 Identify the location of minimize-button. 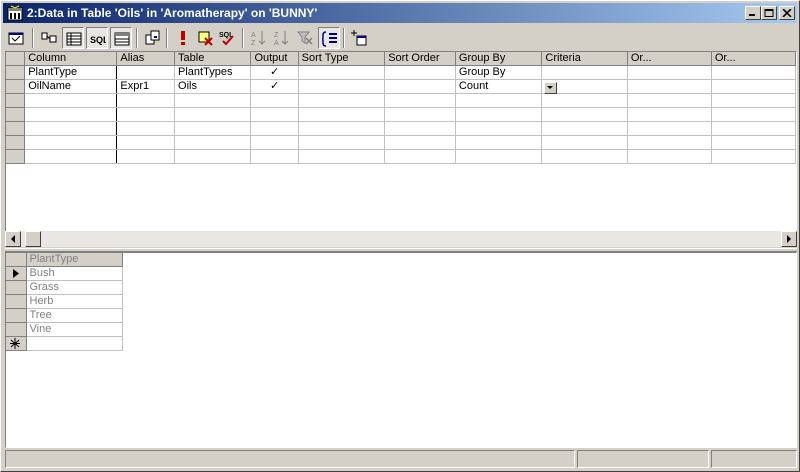
(753, 13).